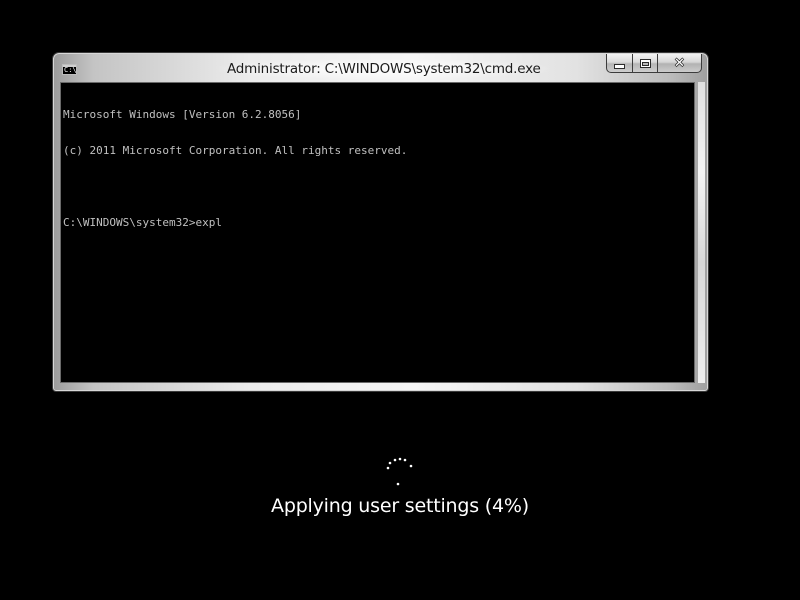  I want to click on close-button: ✕, so click(679, 63).